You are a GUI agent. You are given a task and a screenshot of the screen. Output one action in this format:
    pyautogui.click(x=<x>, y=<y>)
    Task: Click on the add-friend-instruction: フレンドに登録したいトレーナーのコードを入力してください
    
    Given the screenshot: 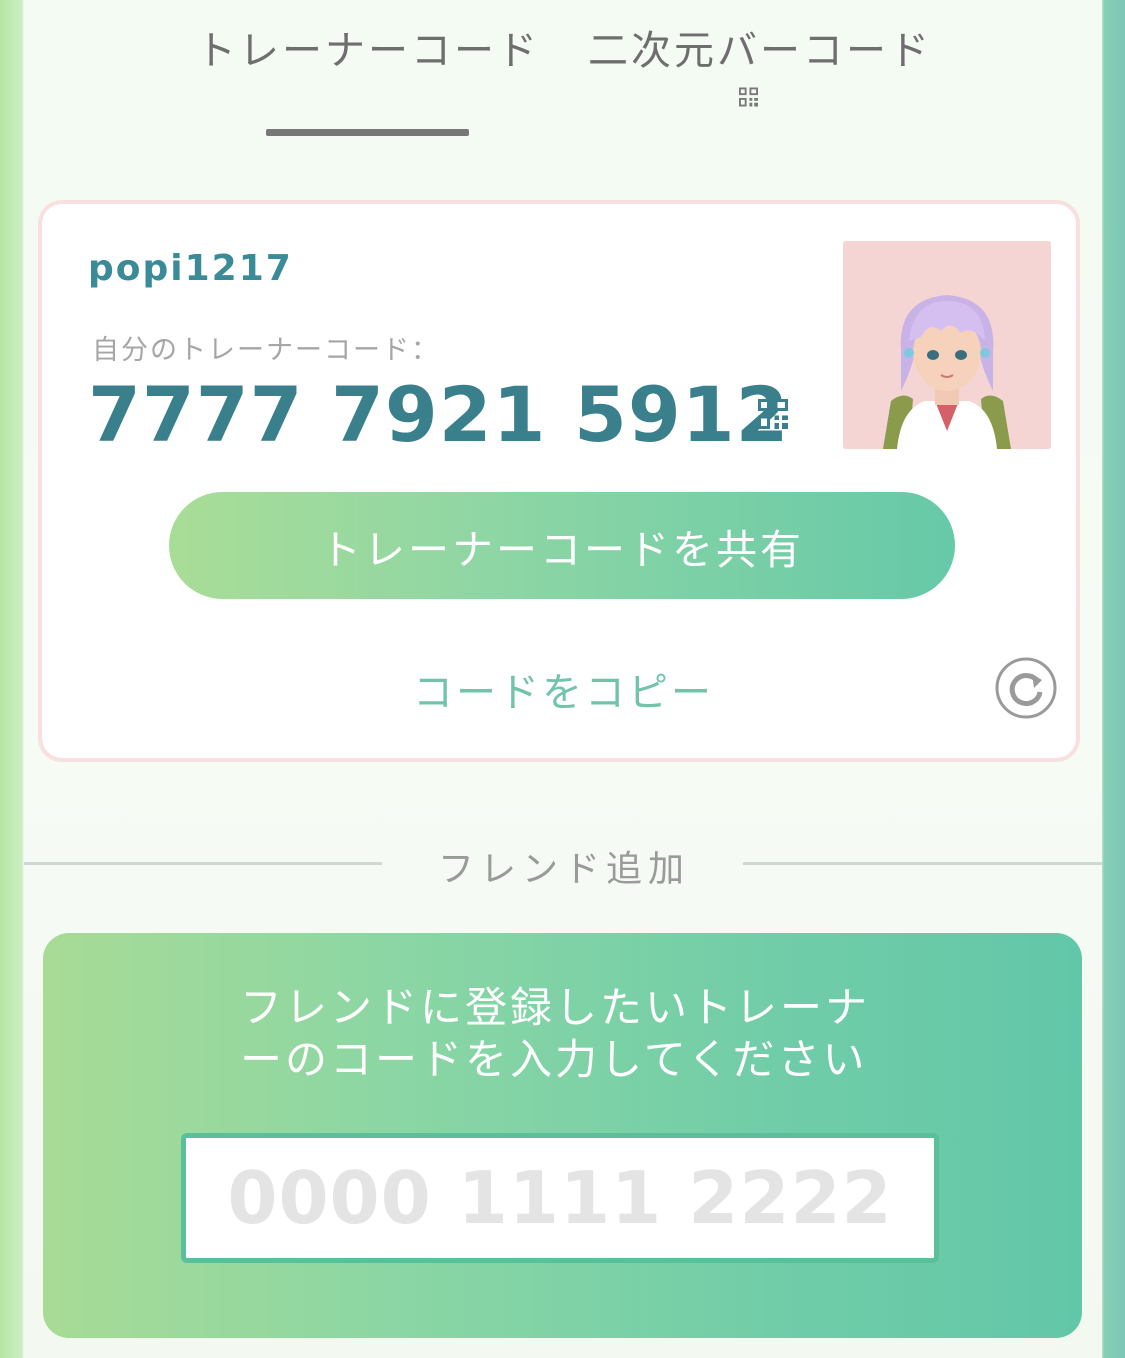 What is the action you would take?
    pyautogui.click(x=555, y=1033)
    